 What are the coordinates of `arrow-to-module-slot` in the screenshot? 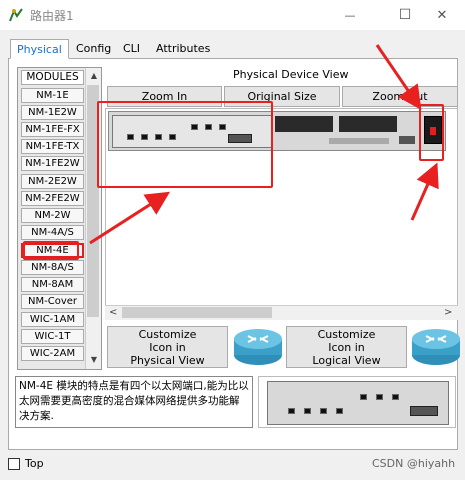 It's located at (130, 218).